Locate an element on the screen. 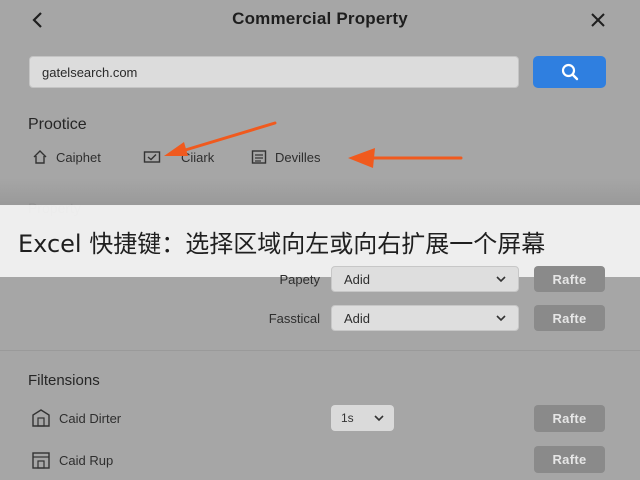 The image size is (640, 480). rafte-button-caid-rup: Rafte is located at coordinates (569, 459).